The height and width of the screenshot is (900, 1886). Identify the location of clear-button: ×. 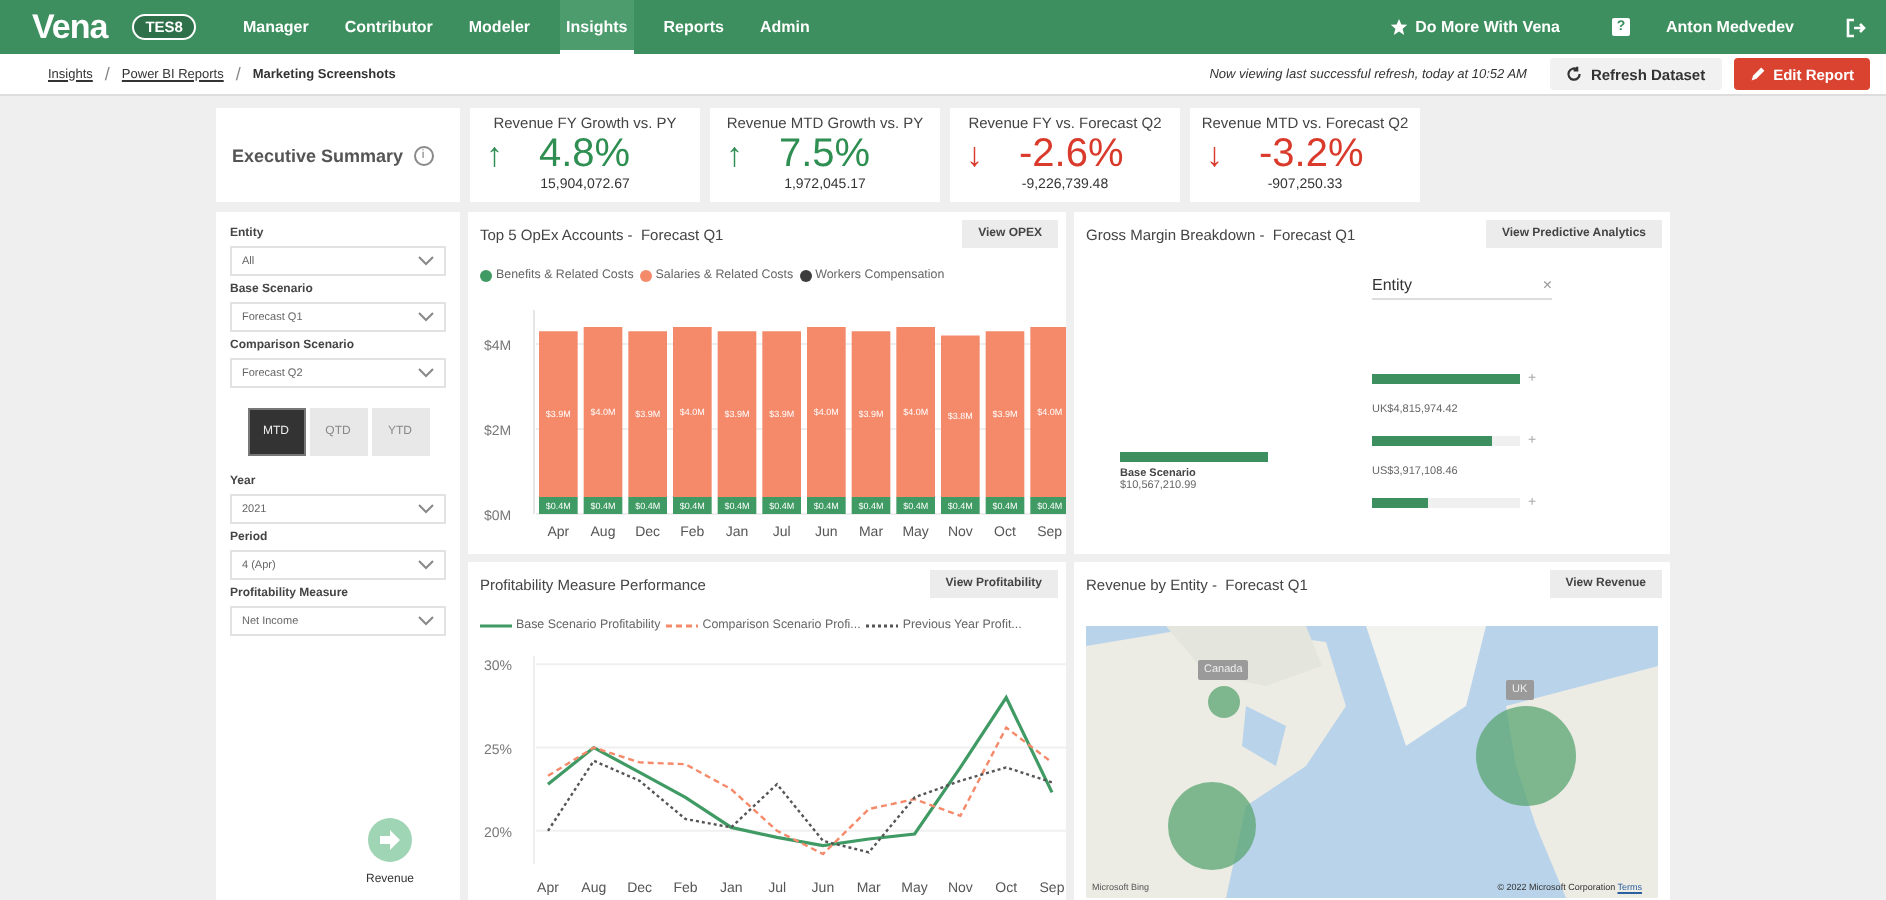
(1547, 285).